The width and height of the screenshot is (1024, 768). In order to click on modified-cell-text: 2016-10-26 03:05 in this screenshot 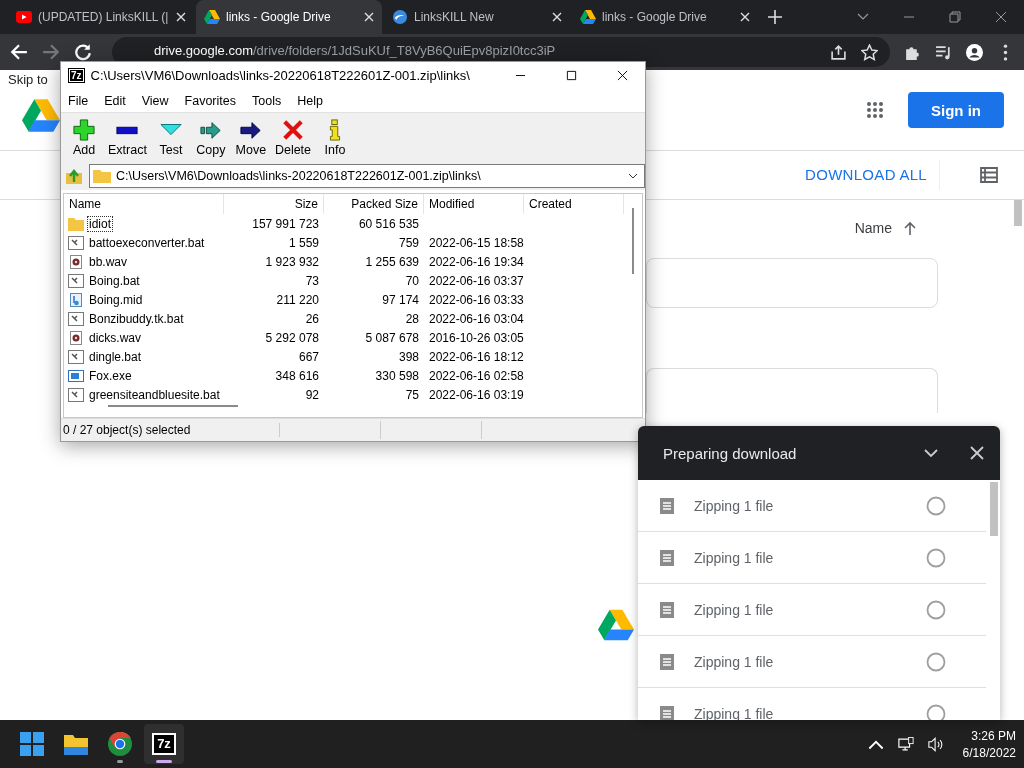, I will do `click(476, 337)`.